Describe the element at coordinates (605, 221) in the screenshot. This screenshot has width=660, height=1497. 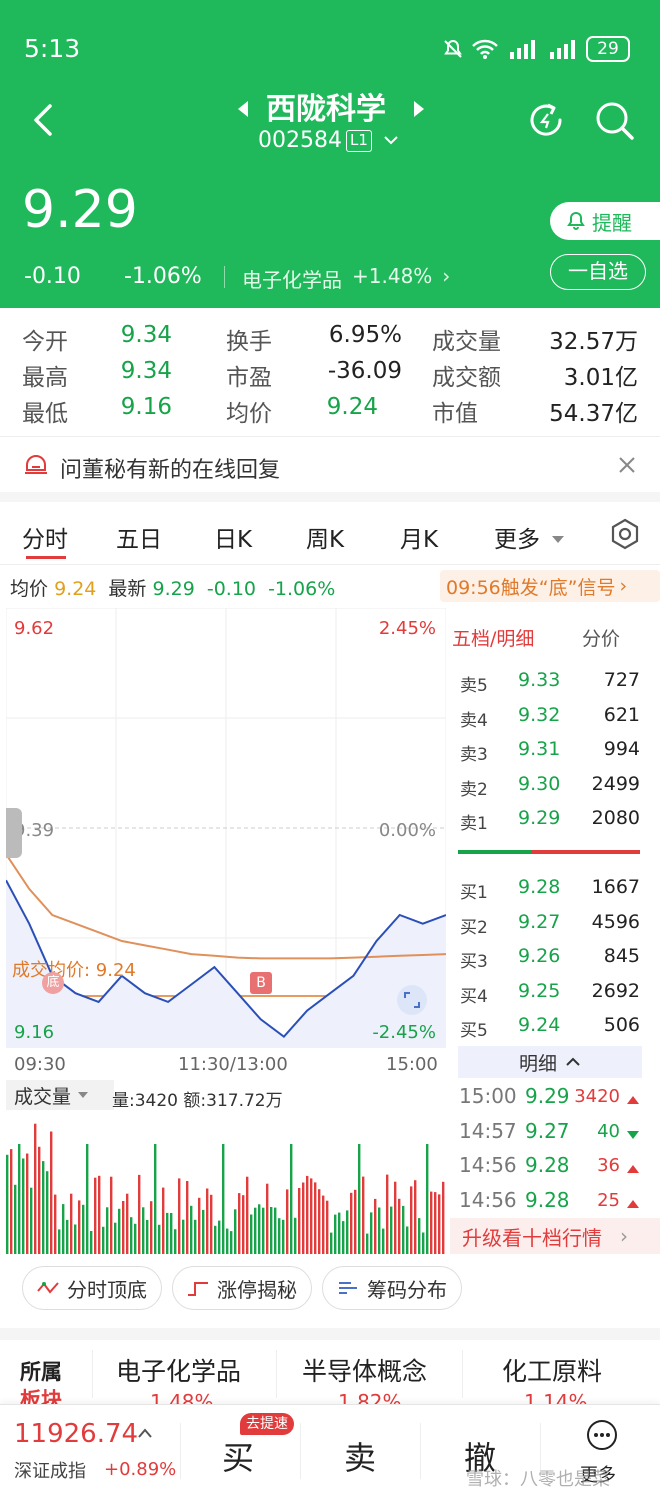
I see `remind-button: 提醒` at that location.